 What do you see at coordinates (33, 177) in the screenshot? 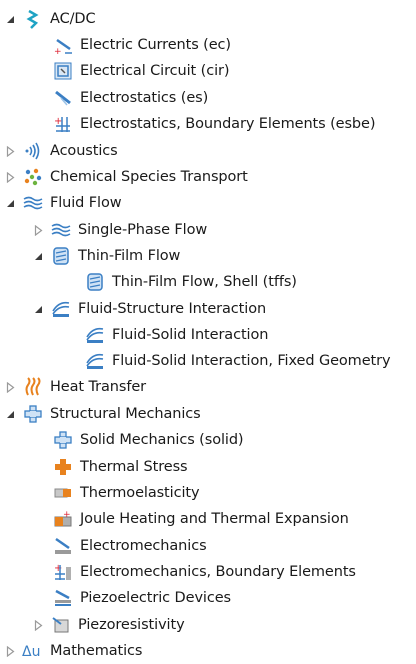
I see `chemical-species-icon` at bounding box center [33, 177].